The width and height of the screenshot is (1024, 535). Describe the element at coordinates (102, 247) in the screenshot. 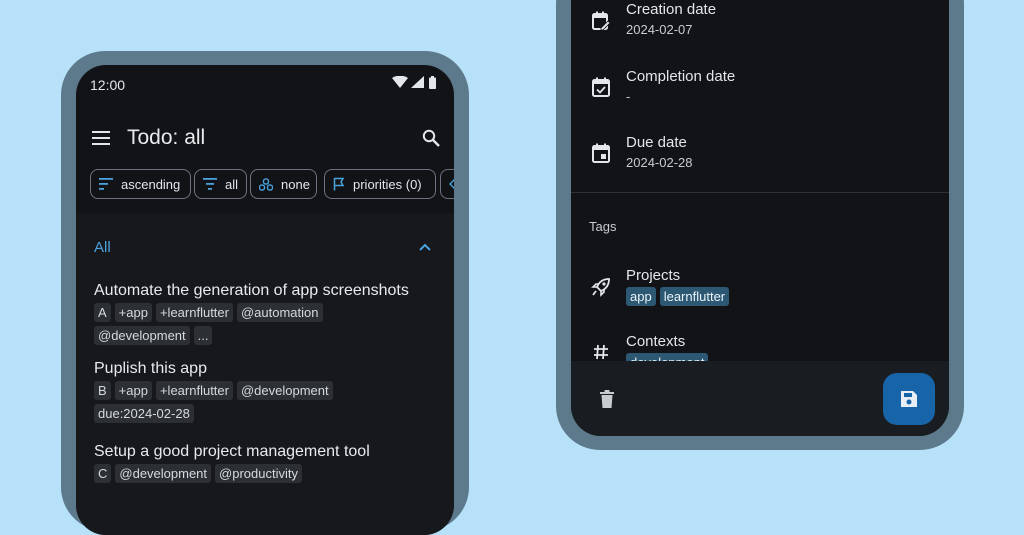

I see `section-header-all: All` at that location.